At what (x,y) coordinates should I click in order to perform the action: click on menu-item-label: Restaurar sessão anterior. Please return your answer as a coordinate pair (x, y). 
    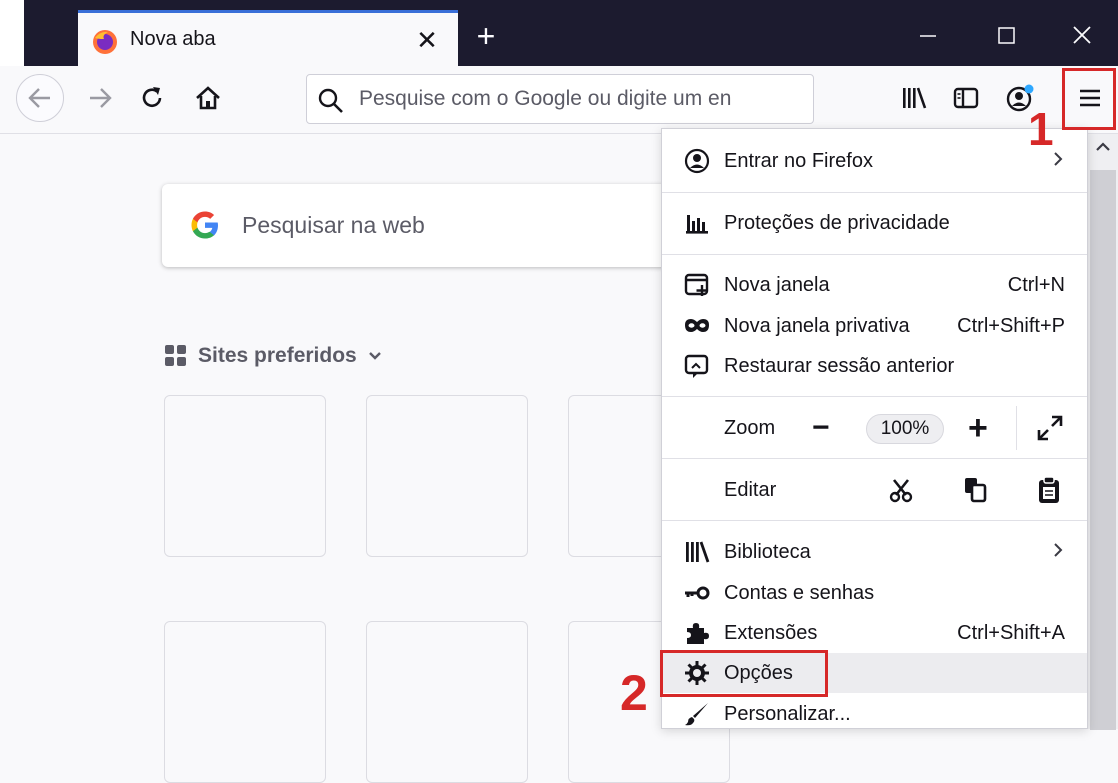
    Looking at the image, I should click on (839, 365).